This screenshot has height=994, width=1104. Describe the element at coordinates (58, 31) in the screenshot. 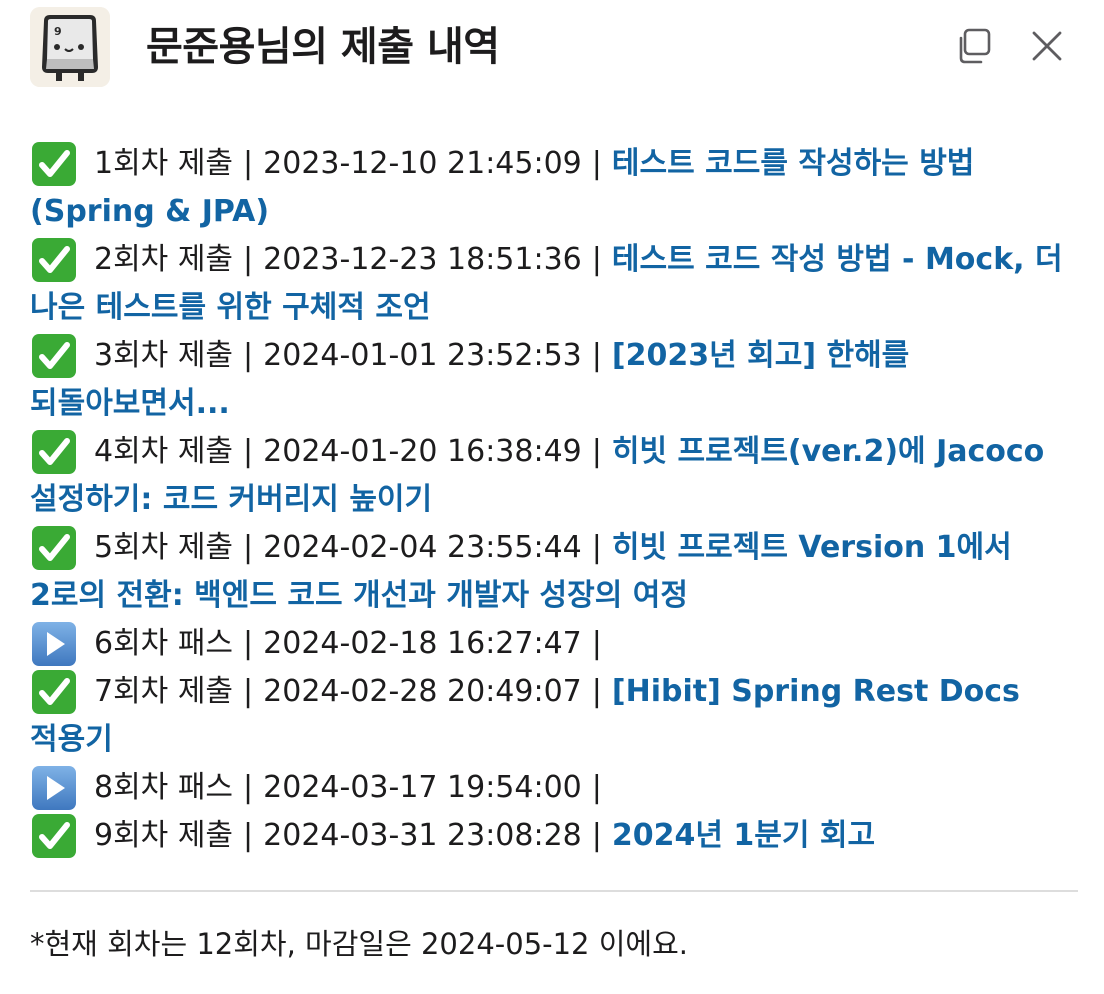

I see `svg-text: 9` at that location.